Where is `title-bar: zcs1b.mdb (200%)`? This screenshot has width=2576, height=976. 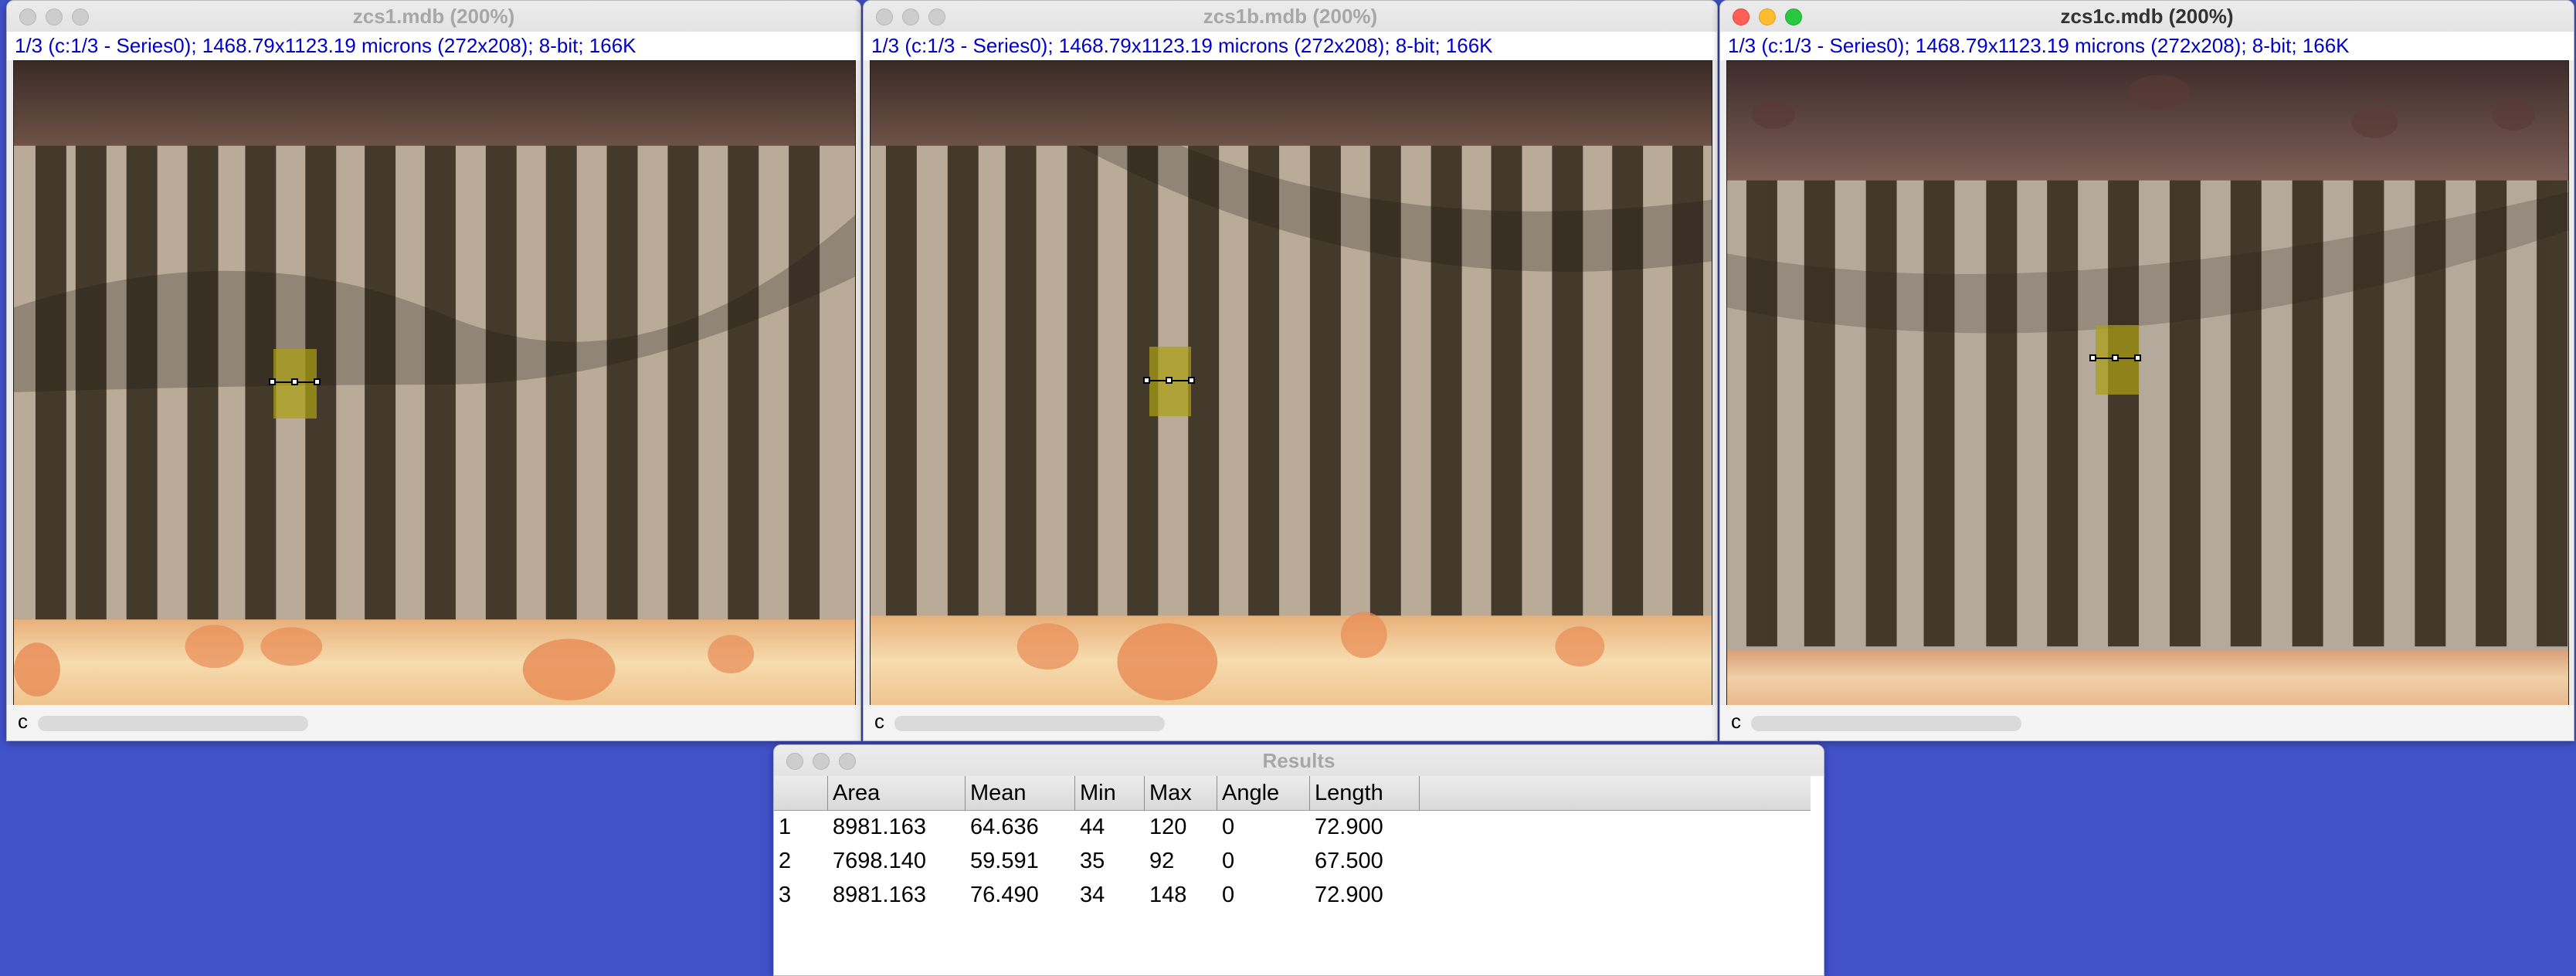
title-bar: zcs1b.mdb (200%) is located at coordinates (1291, 16).